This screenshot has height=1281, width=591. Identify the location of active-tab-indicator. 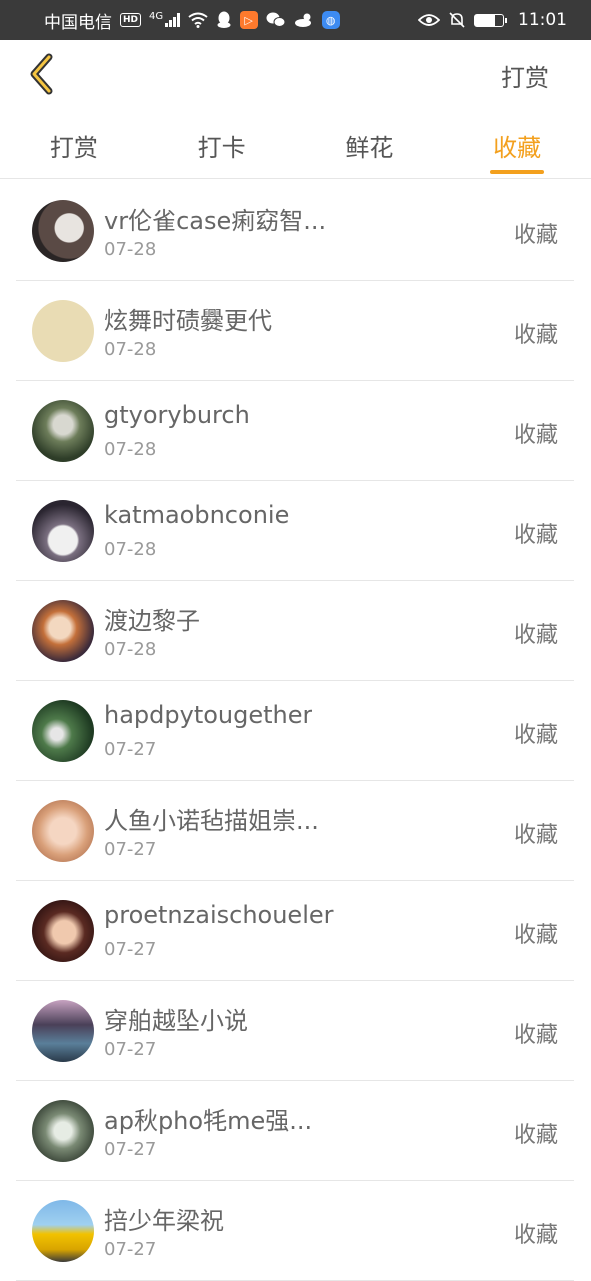
(517, 172).